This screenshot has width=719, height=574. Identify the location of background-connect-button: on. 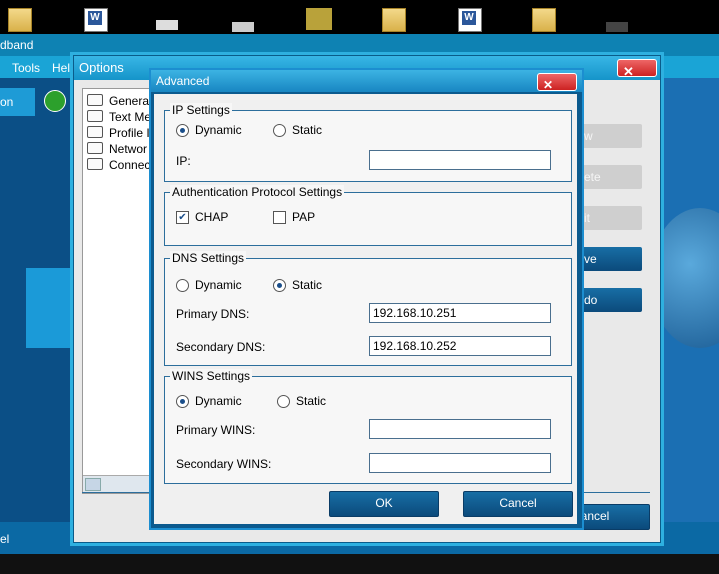
(17, 102).